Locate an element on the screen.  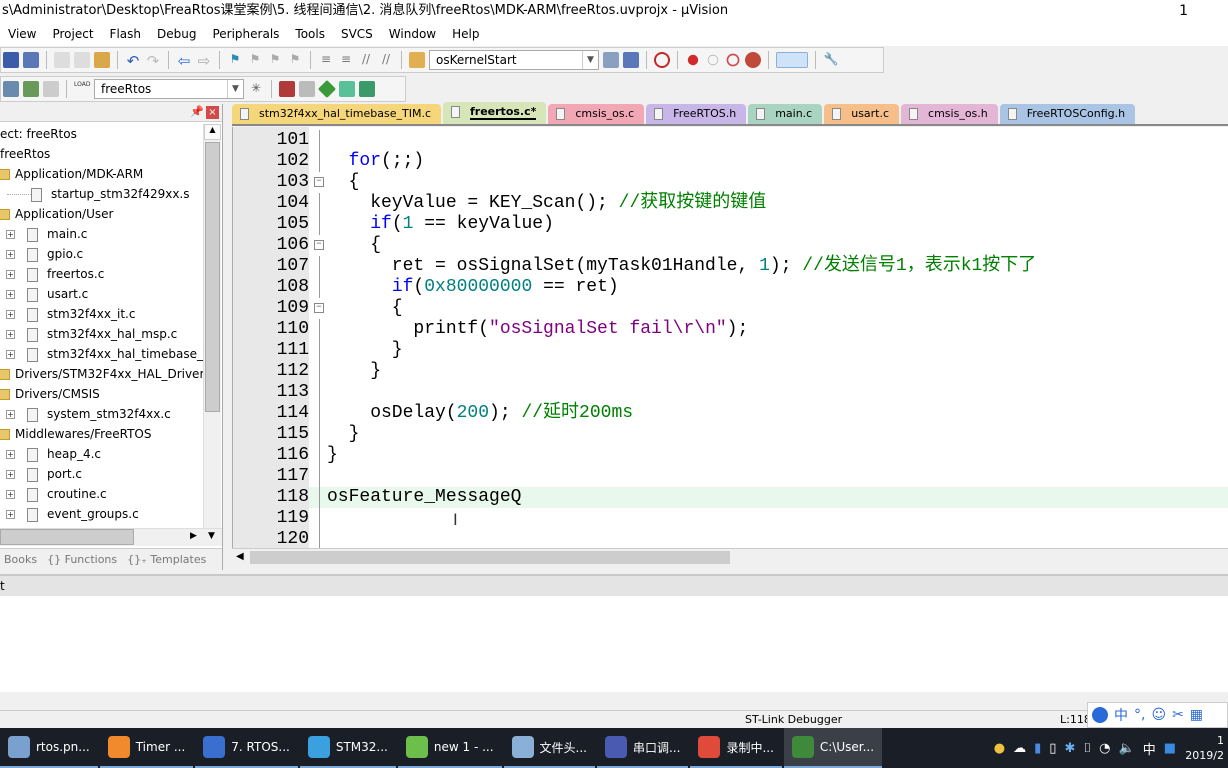
tree-file: + gpio.c is located at coordinates (101, 254).